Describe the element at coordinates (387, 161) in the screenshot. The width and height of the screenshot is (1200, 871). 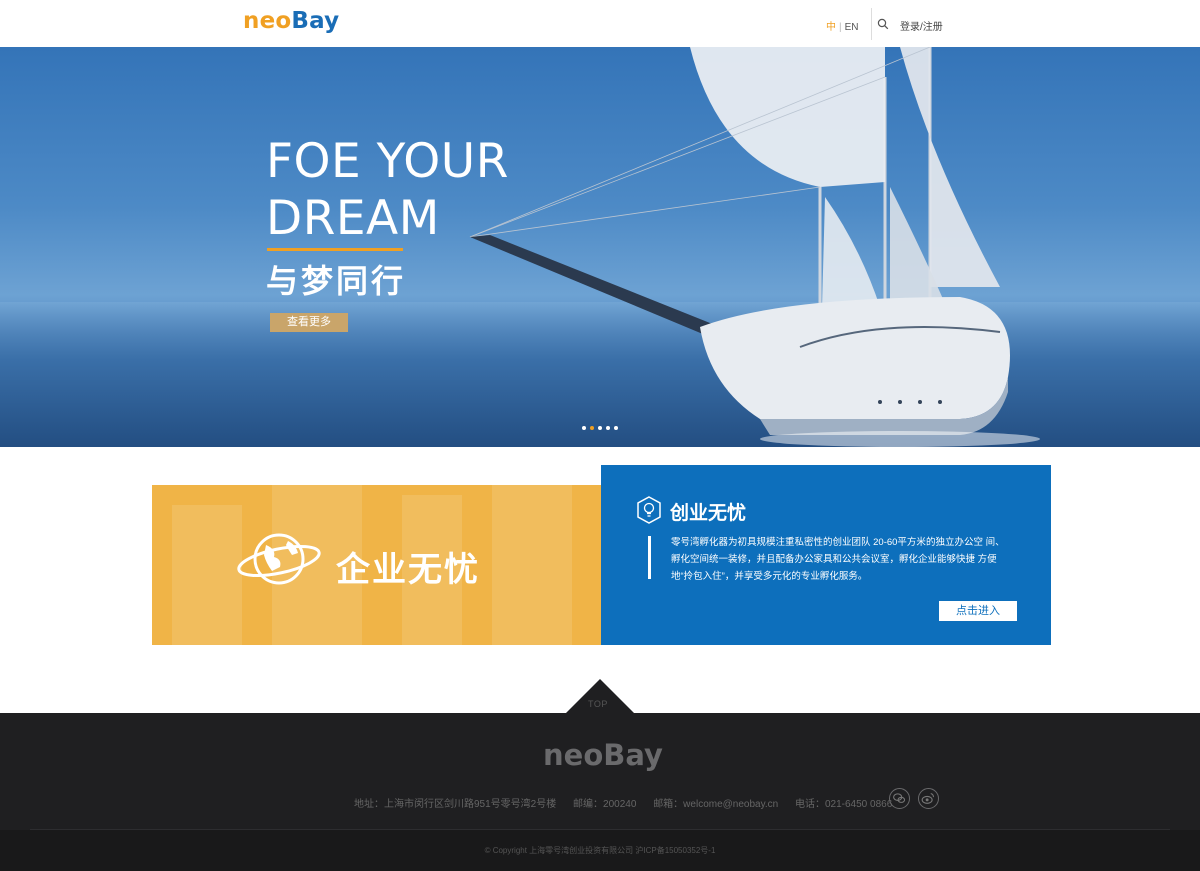
I see `hero-title-line1: FOE YOUR` at that location.